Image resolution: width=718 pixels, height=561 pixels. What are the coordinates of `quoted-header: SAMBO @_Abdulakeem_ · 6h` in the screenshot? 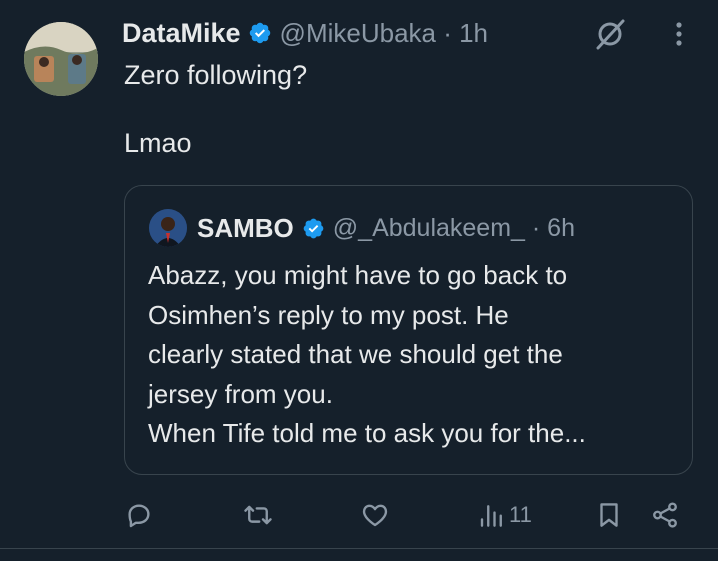 It's located at (386, 228).